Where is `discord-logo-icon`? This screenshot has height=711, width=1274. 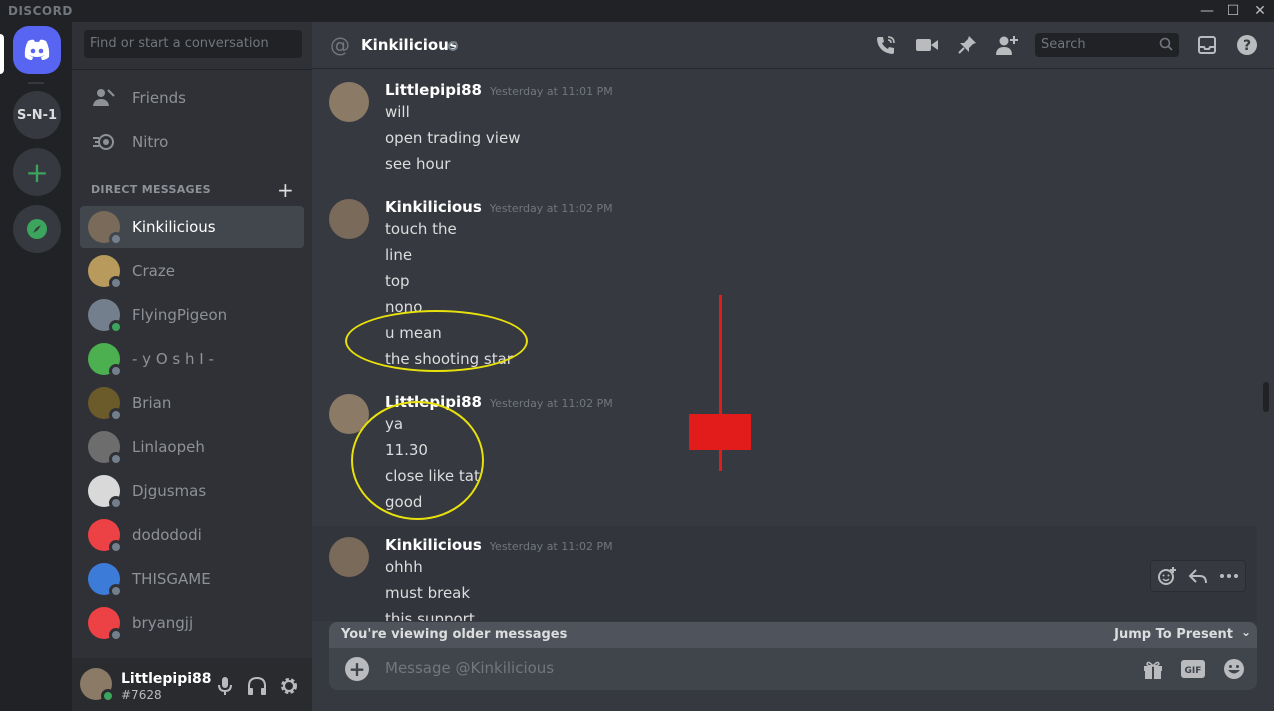 discord-logo-icon is located at coordinates (37, 49).